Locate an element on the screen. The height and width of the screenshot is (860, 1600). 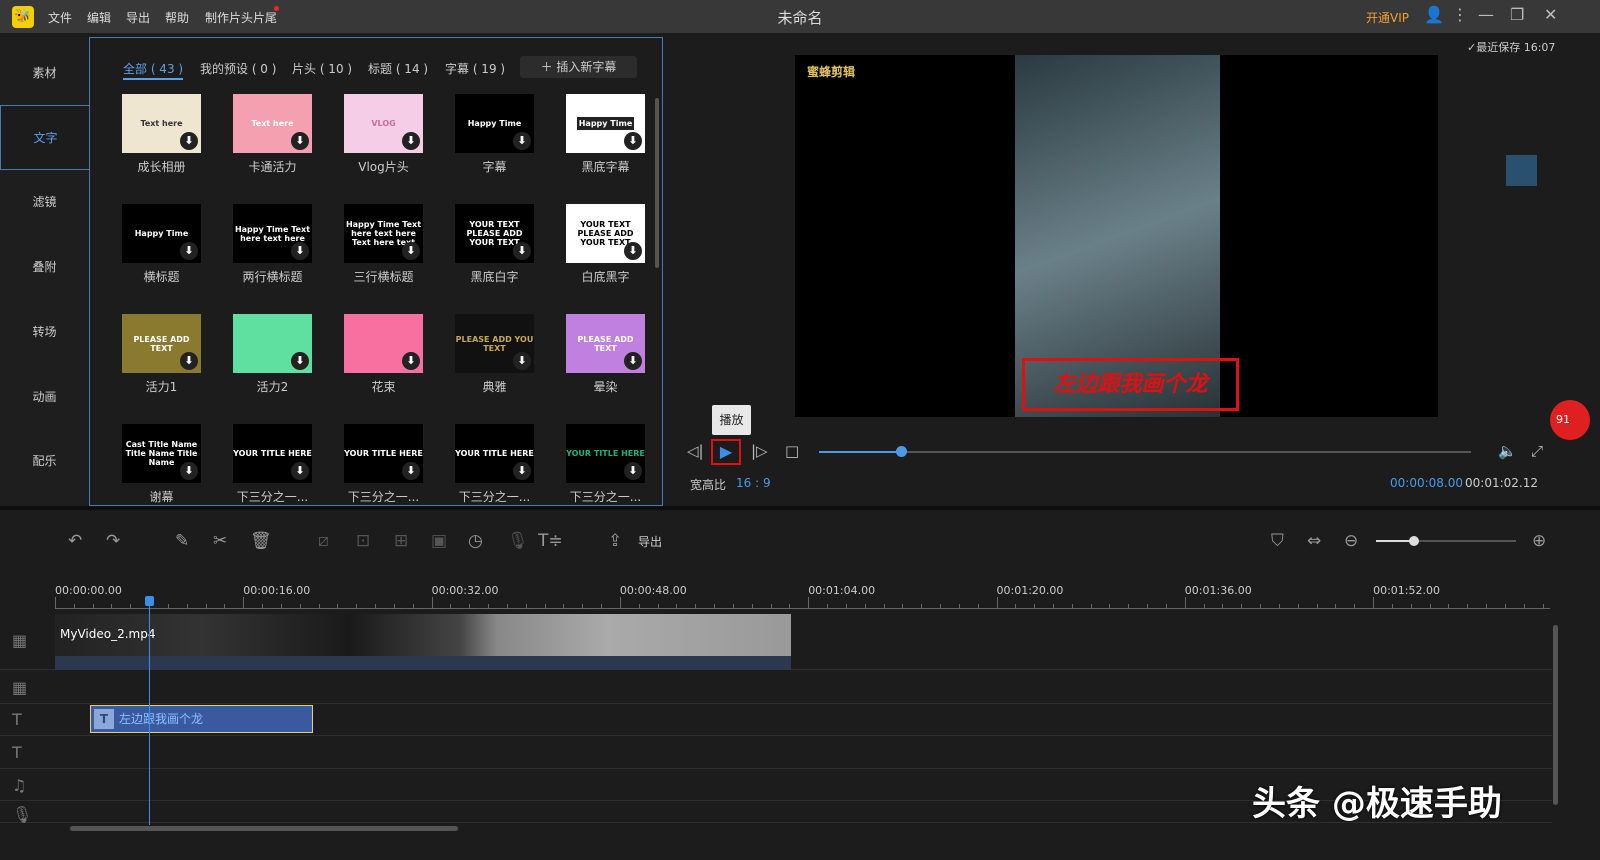
fullscreen-icon: ⤢ is located at coordinates (1537, 451).